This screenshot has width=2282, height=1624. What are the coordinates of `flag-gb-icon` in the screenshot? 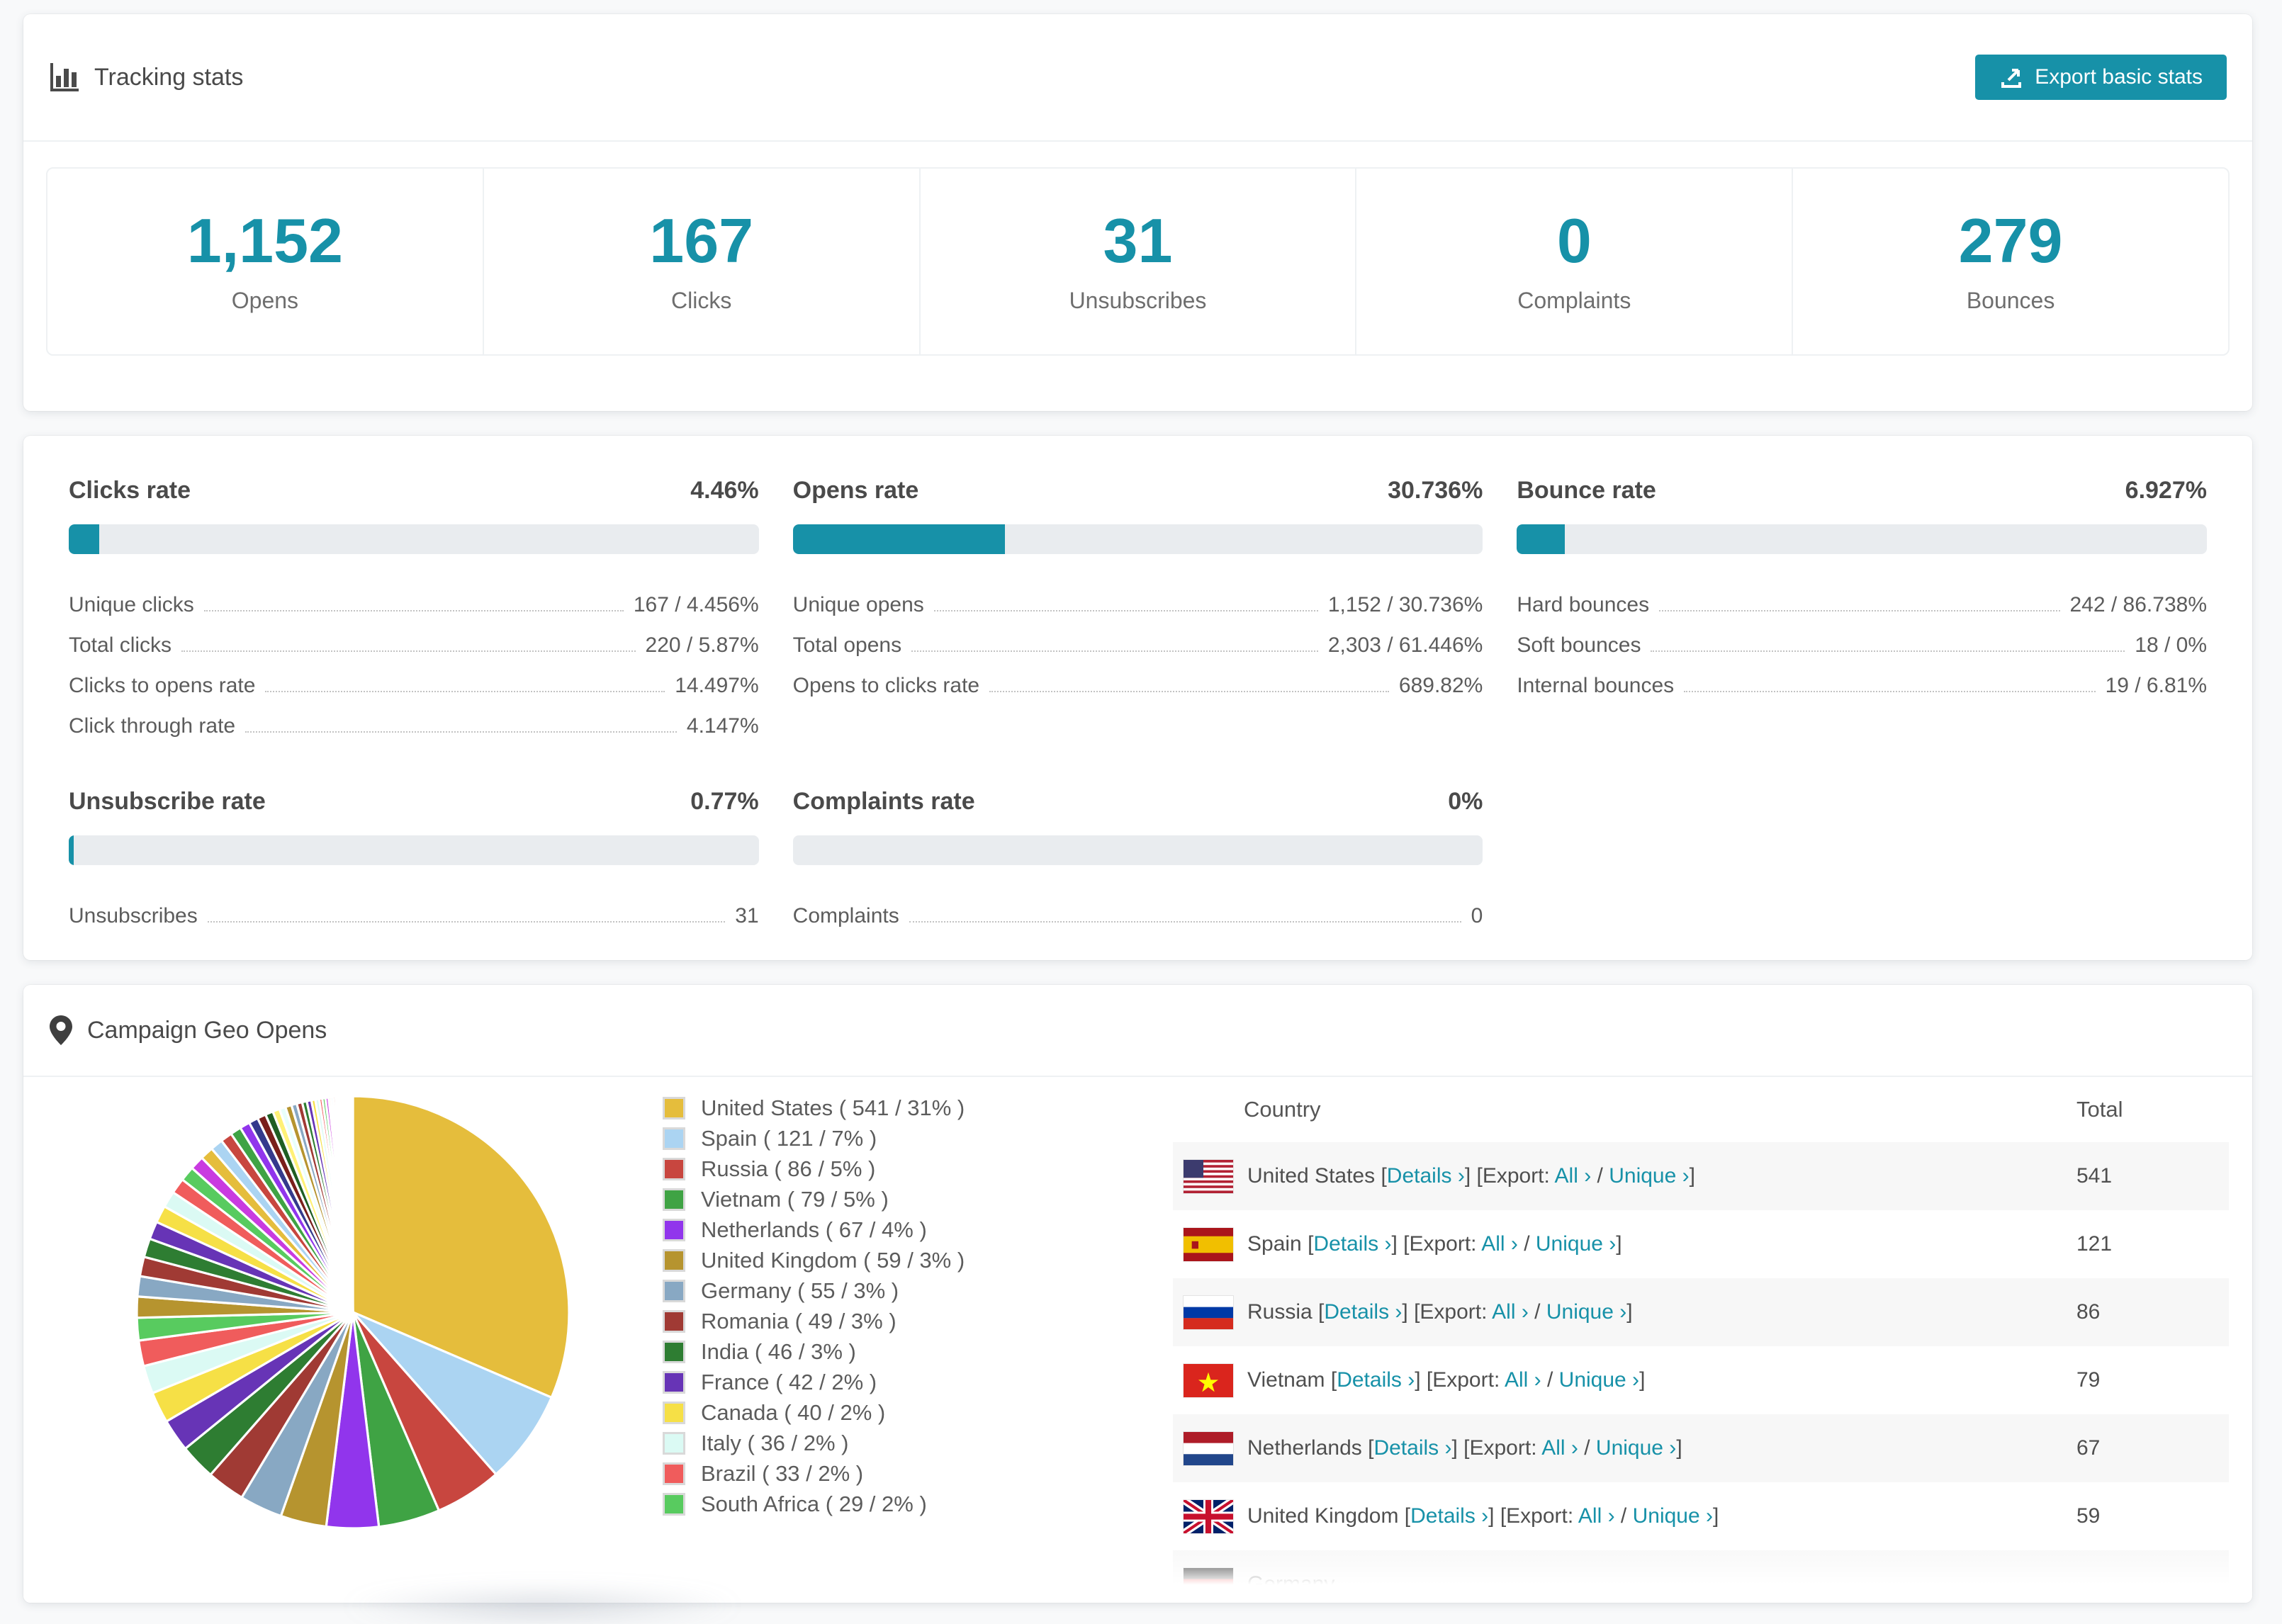 It's located at (1208, 1516).